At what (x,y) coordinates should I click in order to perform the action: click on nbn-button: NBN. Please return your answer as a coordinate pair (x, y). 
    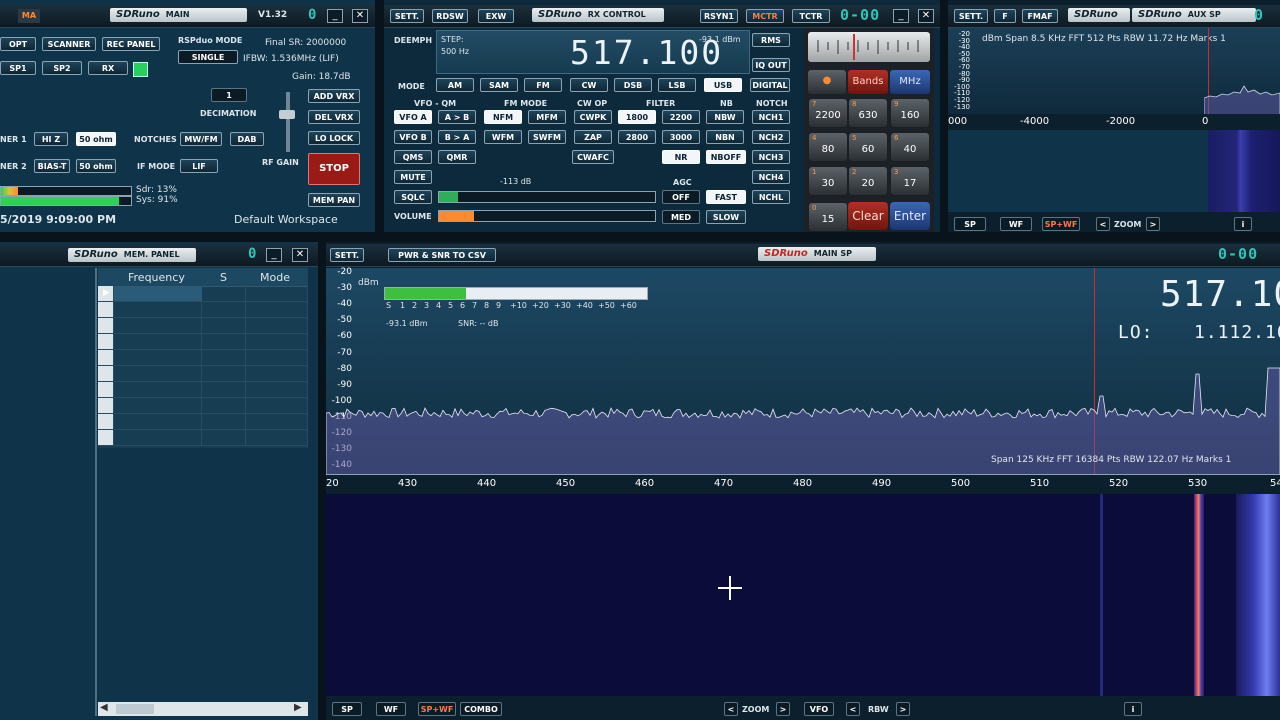
    Looking at the image, I should click on (725, 137).